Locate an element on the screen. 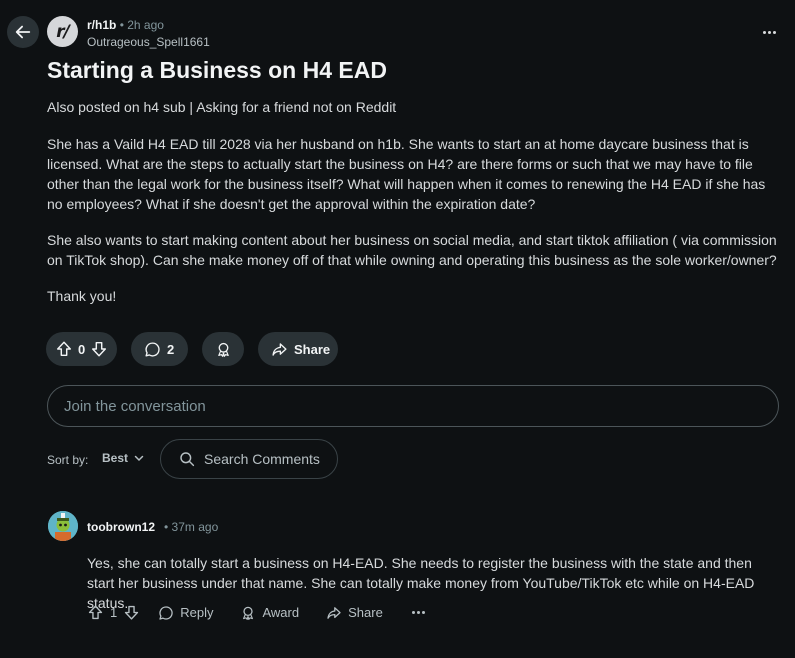 This screenshot has width=795, height=658. share-button: Share is located at coordinates (298, 349).